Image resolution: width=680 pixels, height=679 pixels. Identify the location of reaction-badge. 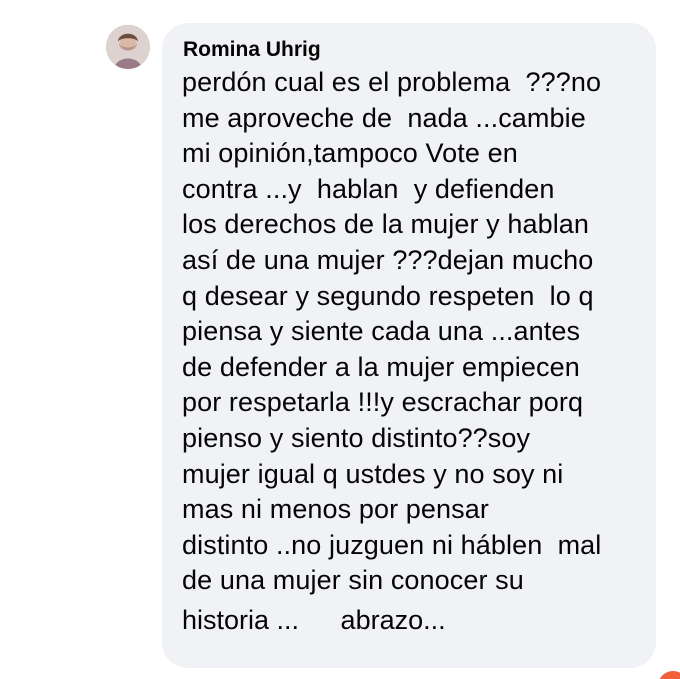
(665, 674).